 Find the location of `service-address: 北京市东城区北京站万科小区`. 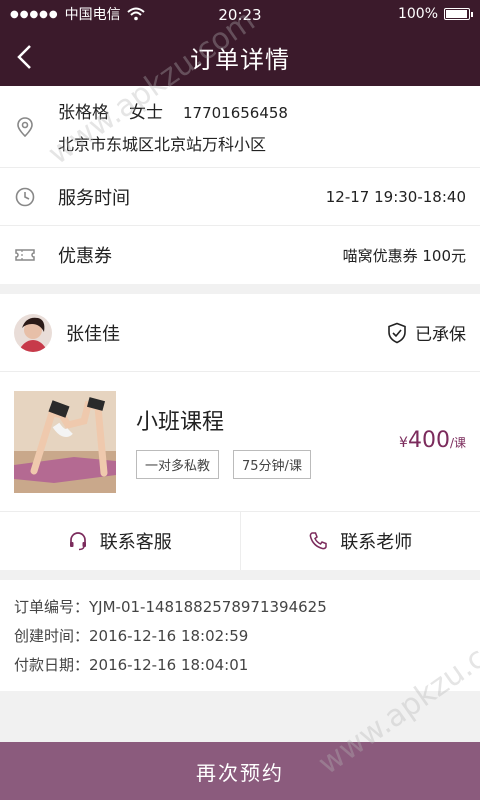

service-address: 北京市东城区北京站万科小区 is located at coordinates (162, 144).